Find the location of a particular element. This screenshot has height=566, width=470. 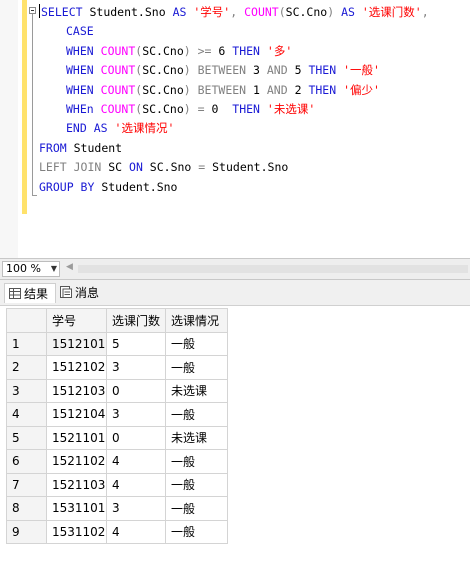

code-line: WHEN COUNT(SC.Cno) >= 6 THEN '多' is located at coordinates (254, 51).